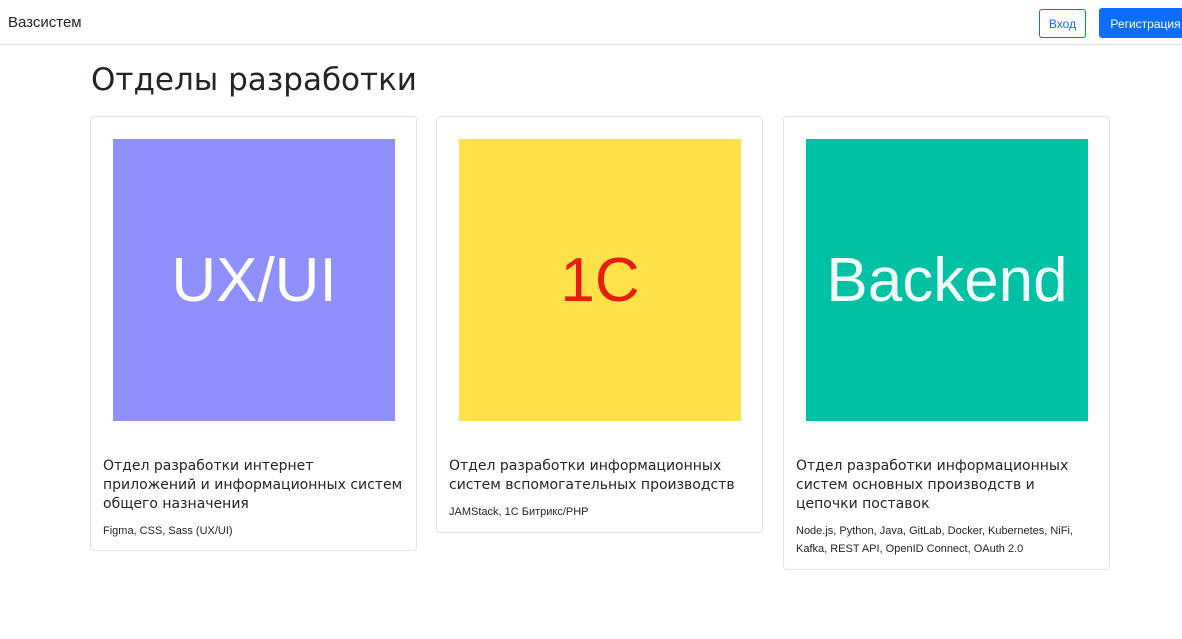 This screenshot has height=639, width=1182. Describe the element at coordinates (45, 22) in the screenshot. I see `brand-link: Вазсистем` at that location.